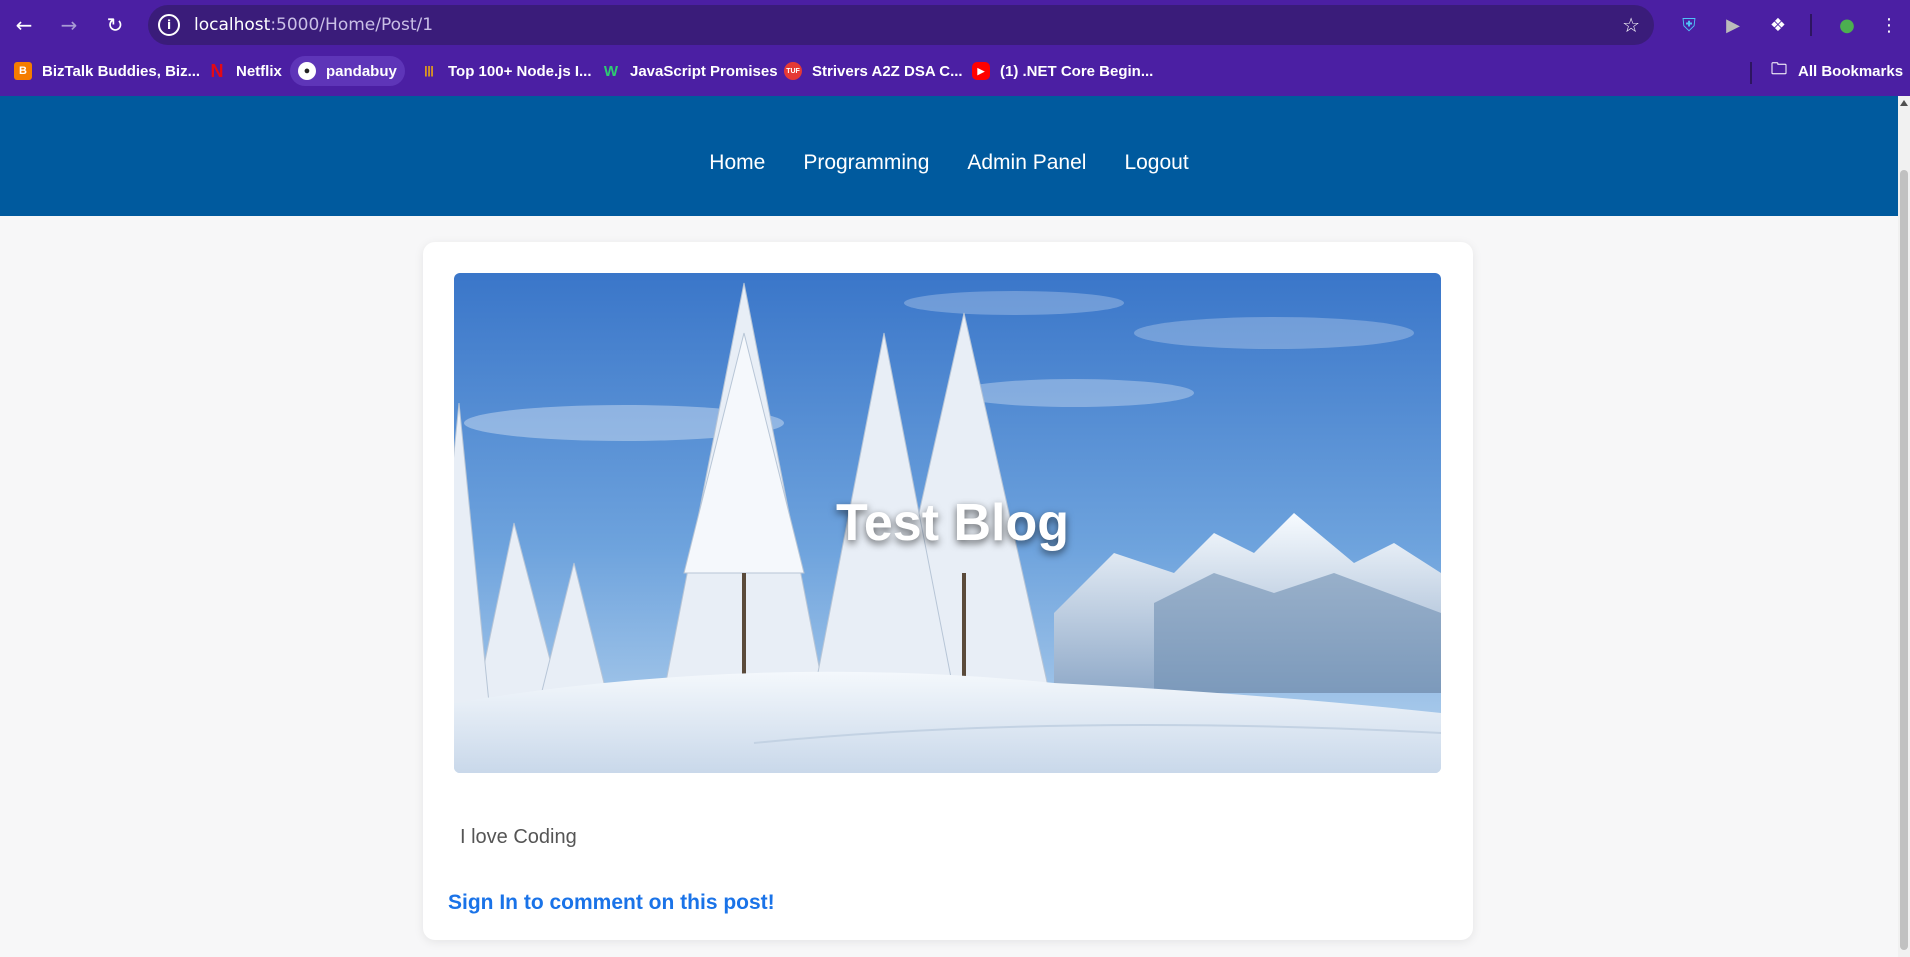  What do you see at coordinates (1847, 25) in the screenshot?
I see `profile-avatar-icon: ●` at bounding box center [1847, 25].